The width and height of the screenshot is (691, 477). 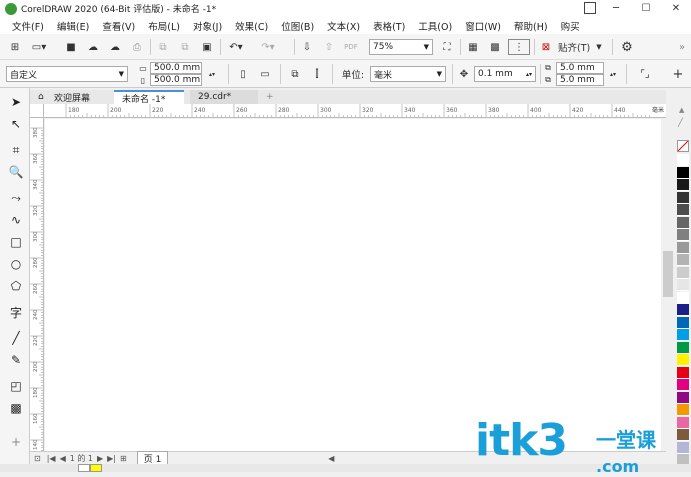 I want to click on shape-tool-icon: ↖, so click(x=16, y=124).